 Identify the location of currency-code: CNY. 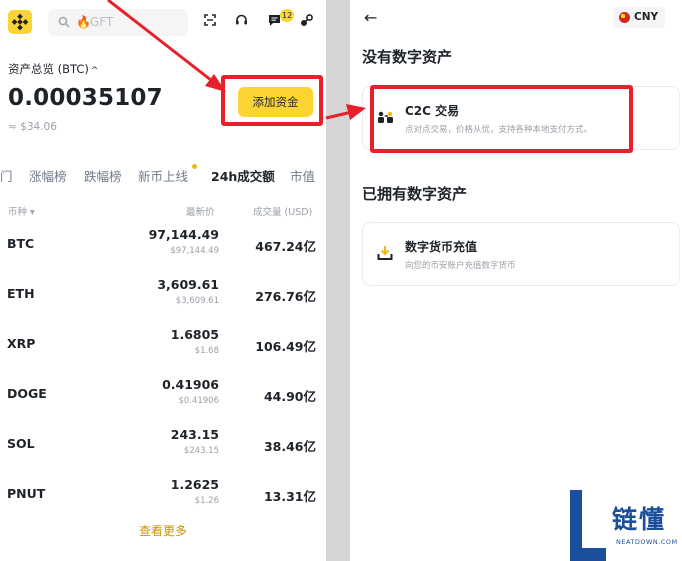
(646, 17).